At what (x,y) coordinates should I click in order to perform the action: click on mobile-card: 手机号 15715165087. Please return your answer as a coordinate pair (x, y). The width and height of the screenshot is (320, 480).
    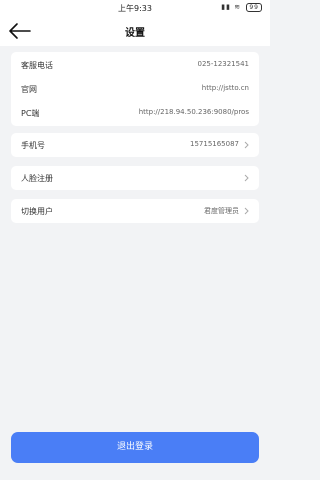
    Looking at the image, I should click on (135, 145).